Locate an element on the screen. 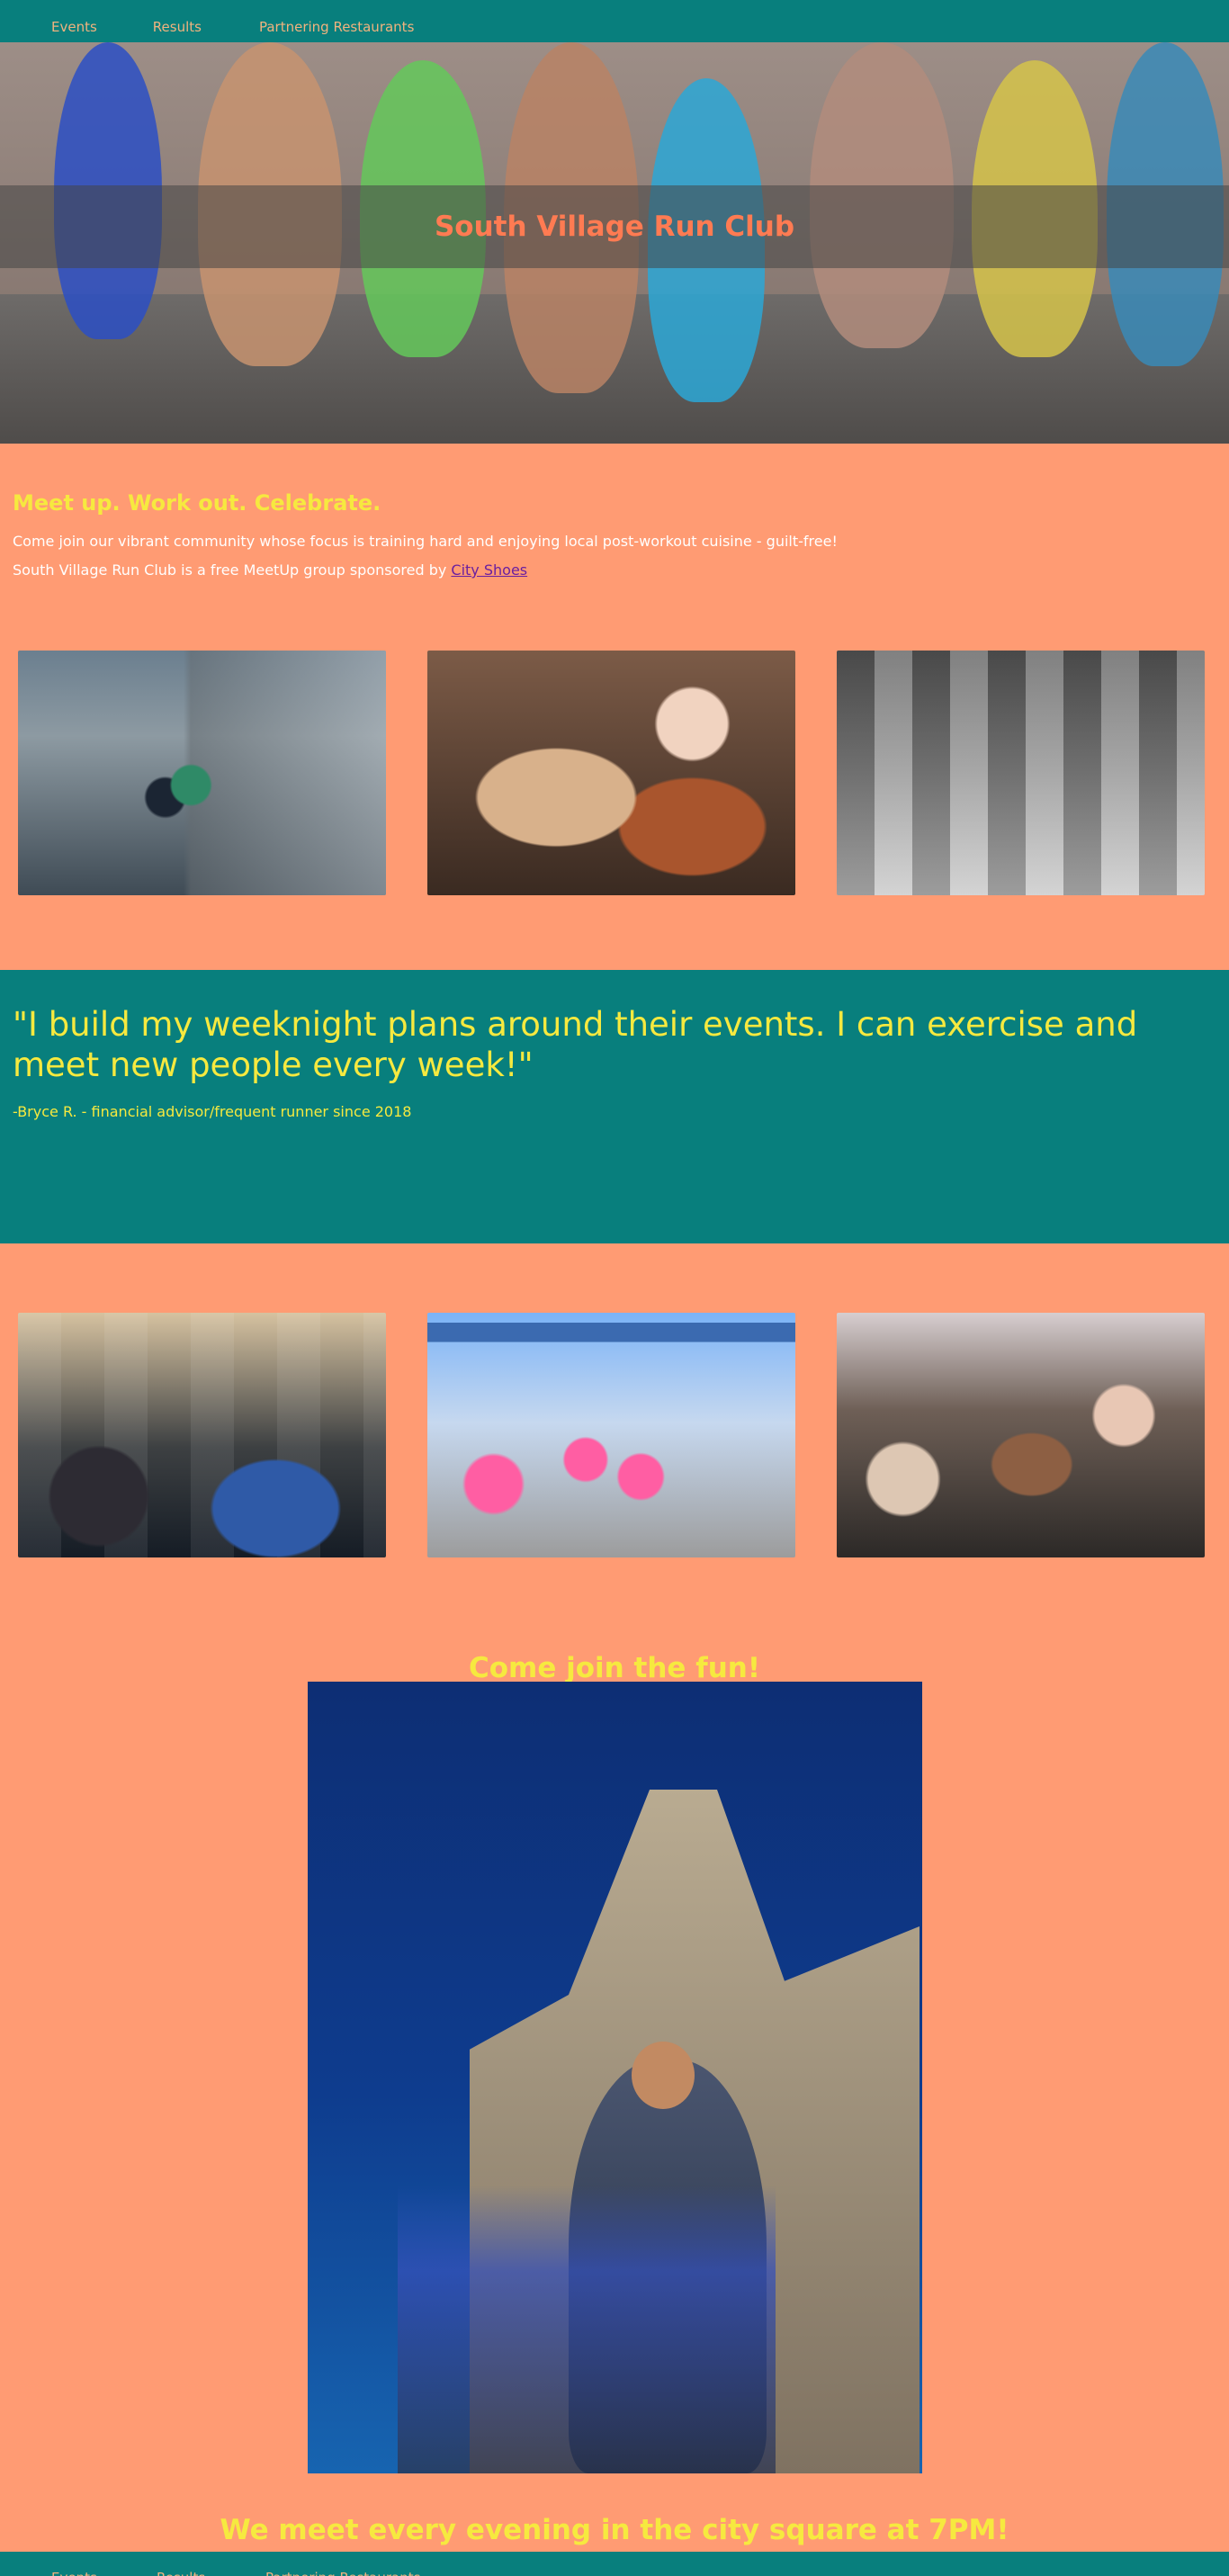 This screenshot has height=2576, width=1229. marathon-runners-bw-photo is located at coordinates (1021, 773).